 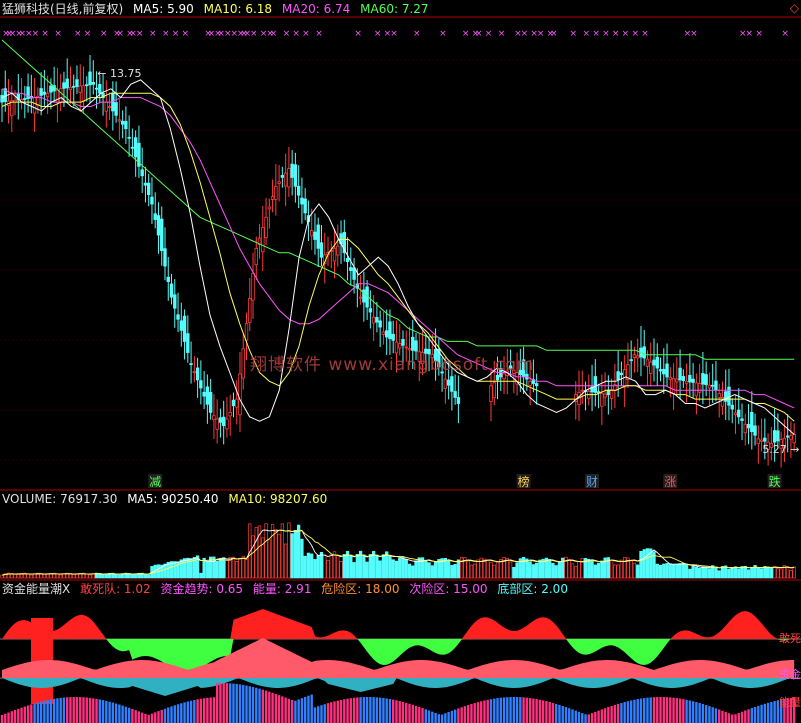 What do you see at coordinates (780, 449) in the screenshot?
I see `price-annotation: 5.27 →` at bounding box center [780, 449].